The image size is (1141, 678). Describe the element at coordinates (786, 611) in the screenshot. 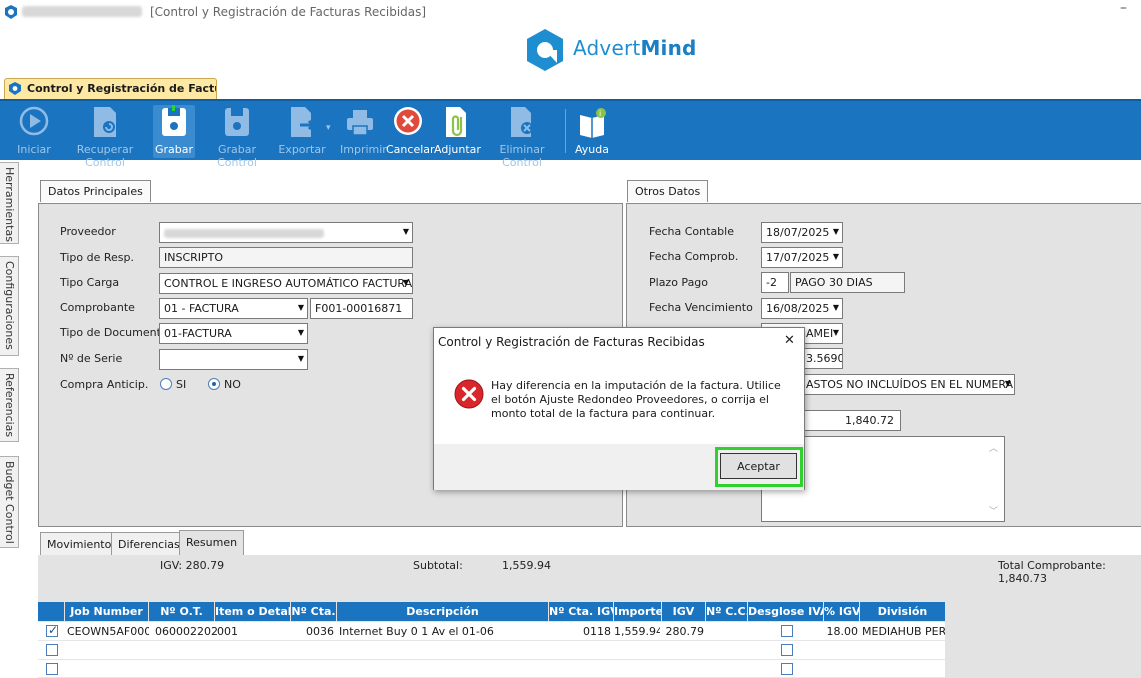

I see `col-desglose-iva: Desglose IVA` at that location.